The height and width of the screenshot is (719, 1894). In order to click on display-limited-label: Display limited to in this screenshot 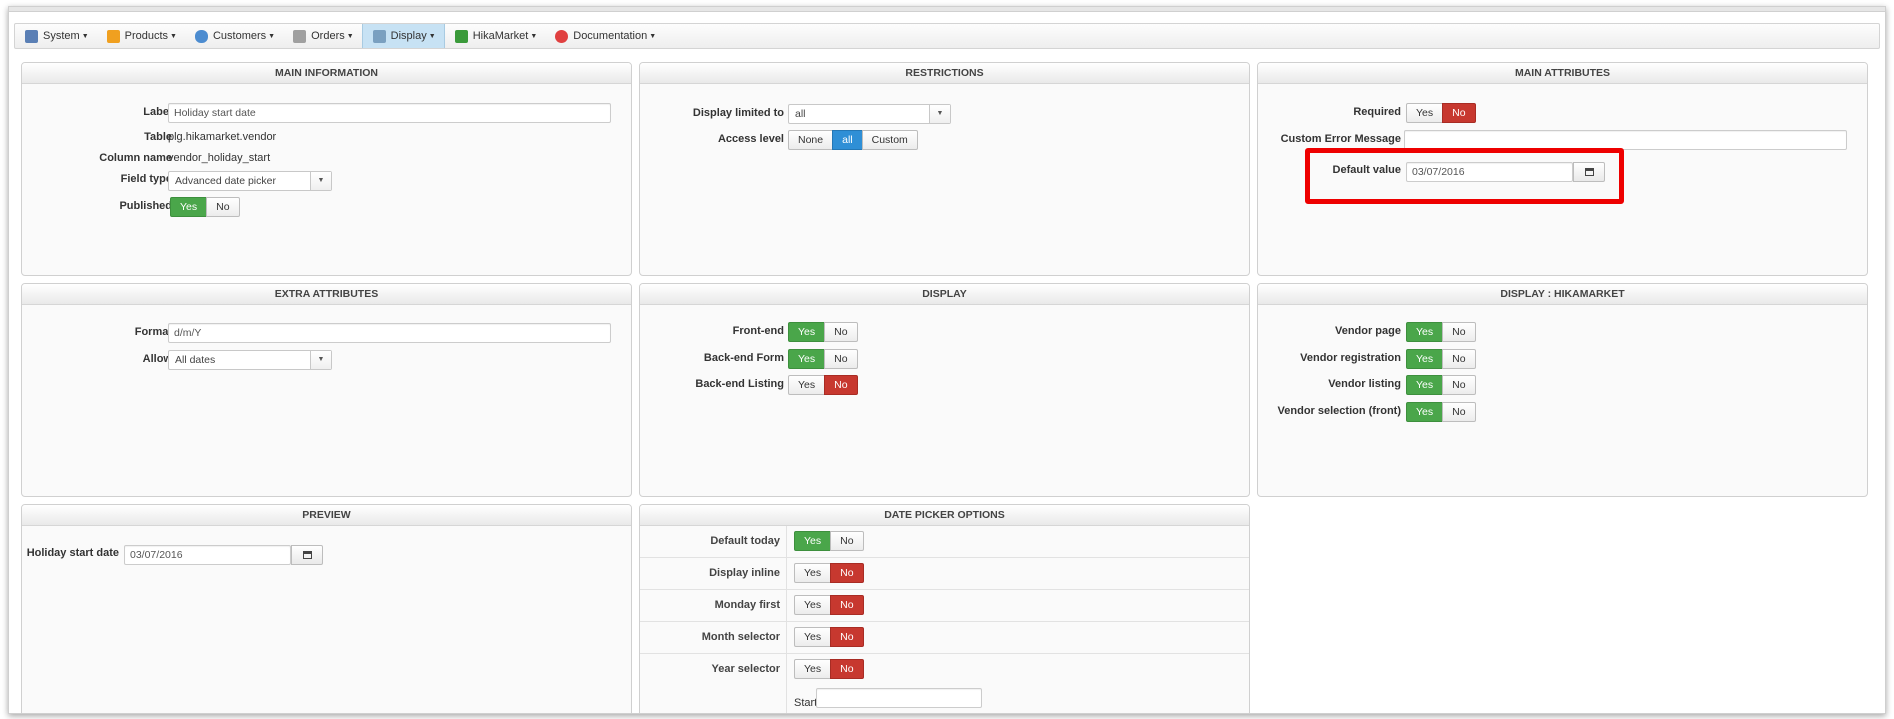, I will do `click(738, 113)`.